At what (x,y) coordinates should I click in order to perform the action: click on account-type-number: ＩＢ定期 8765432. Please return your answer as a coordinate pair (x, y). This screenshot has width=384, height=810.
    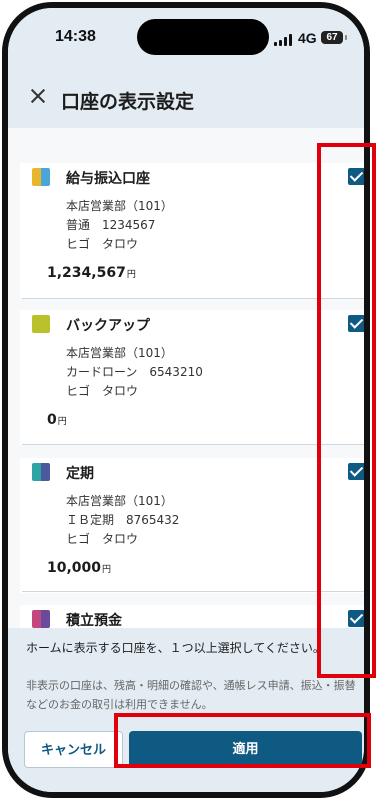
    Looking at the image, I should click on (123, 520).